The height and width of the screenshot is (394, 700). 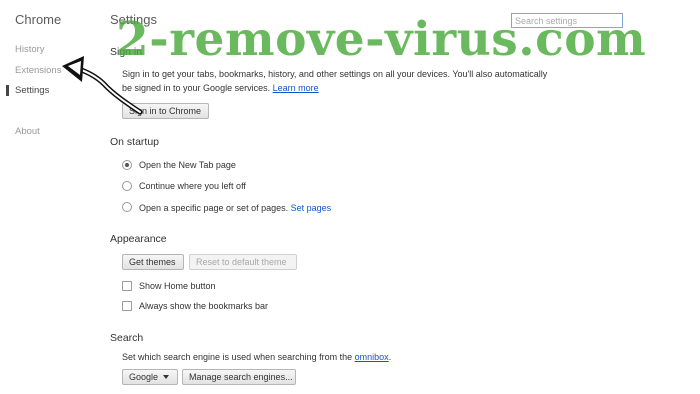 What do you see at coordinates (127, 306) in the screenshot?
I see `show-bookmarks-checkbox` at bounding box center [127, 306].